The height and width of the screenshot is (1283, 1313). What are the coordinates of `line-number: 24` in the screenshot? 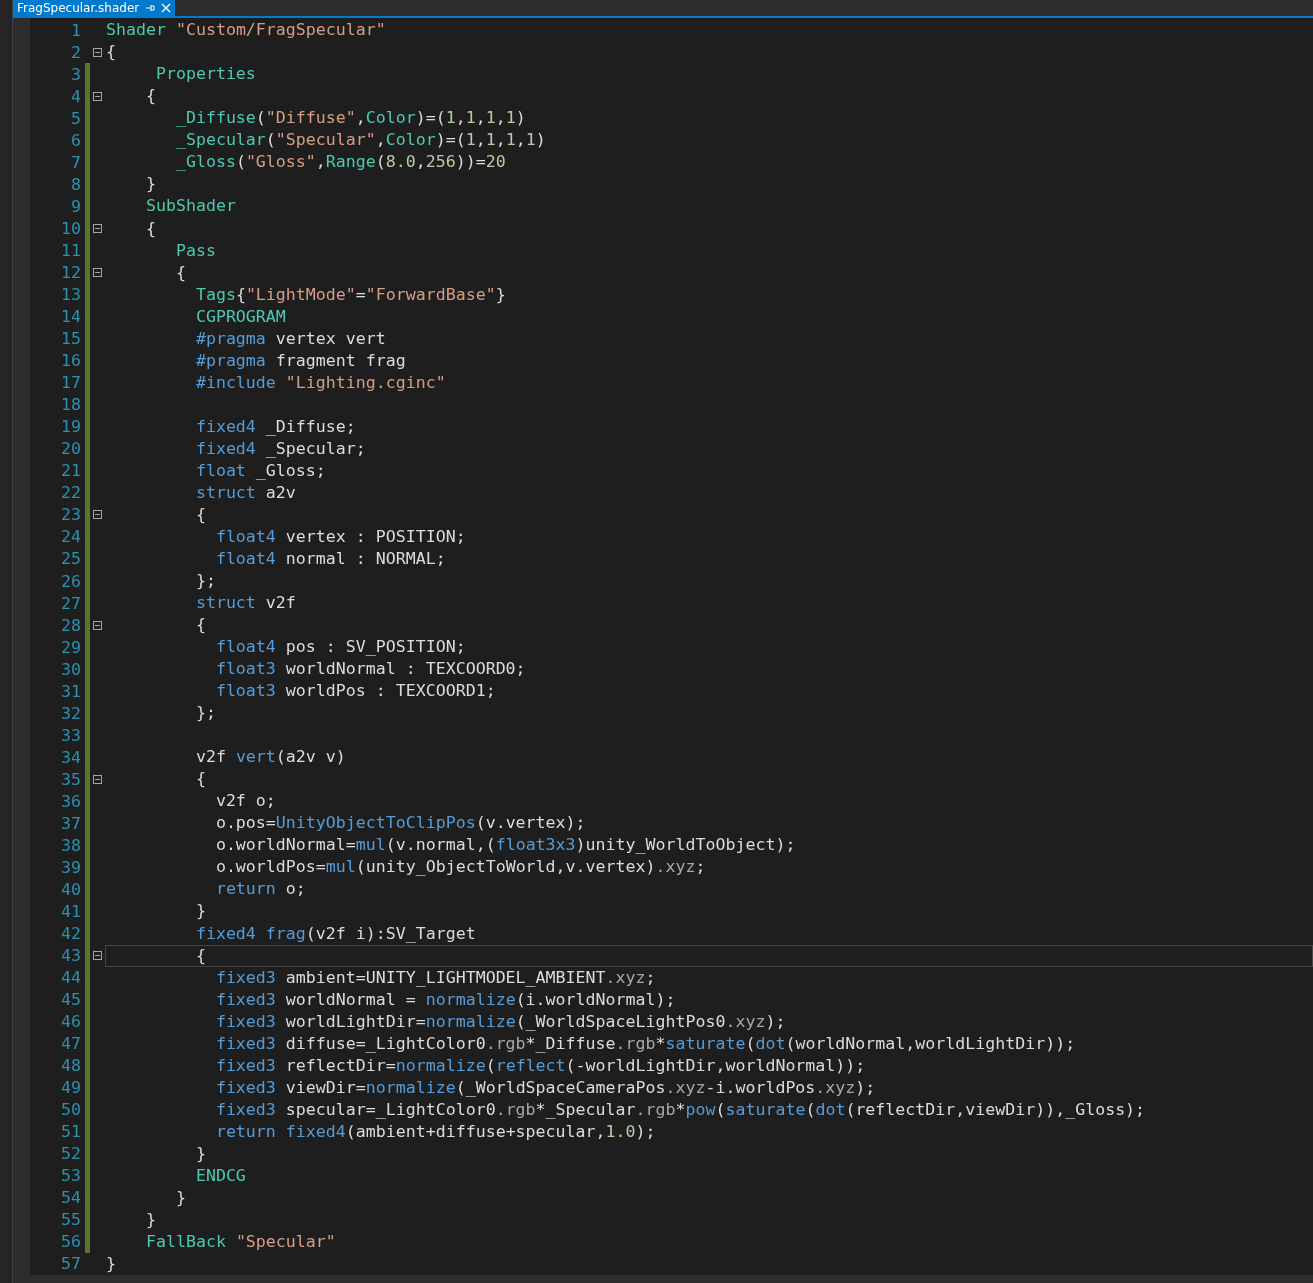 It's located at (70, 537).